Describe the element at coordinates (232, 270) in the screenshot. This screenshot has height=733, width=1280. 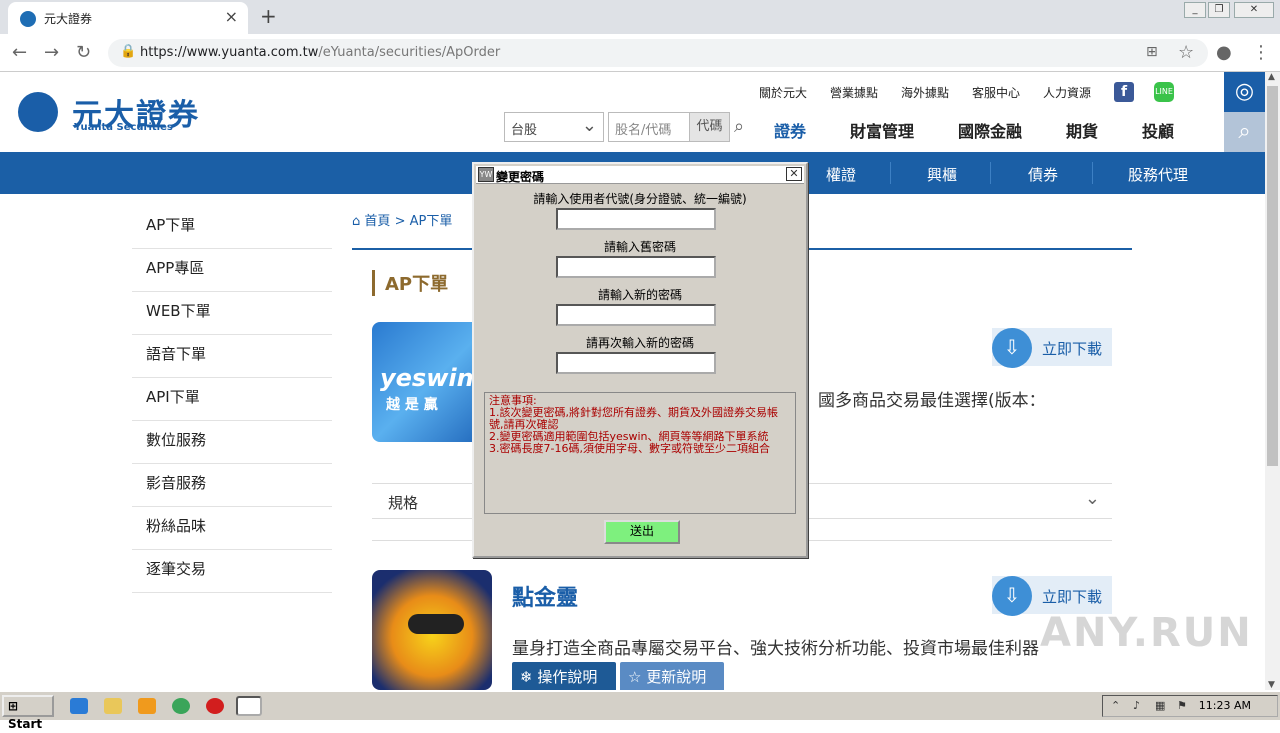
I see `sidebar-item-app: APP專區` at that location.